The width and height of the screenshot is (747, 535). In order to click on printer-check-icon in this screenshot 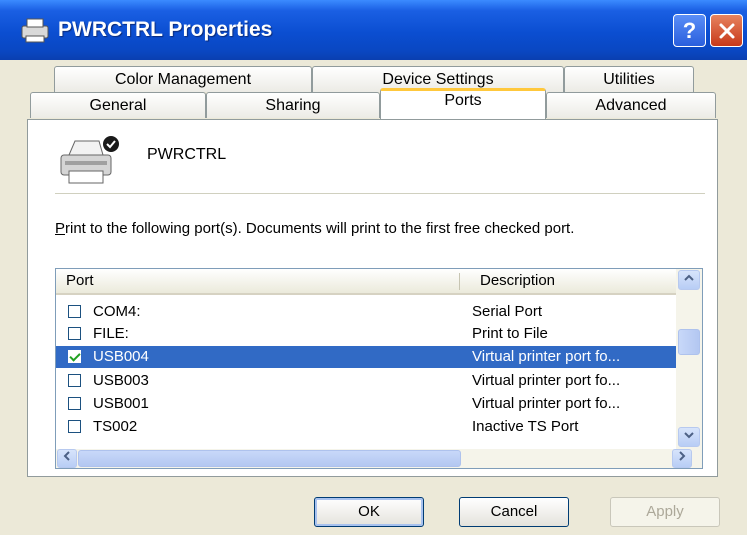, I will do `click(89, 160)`.